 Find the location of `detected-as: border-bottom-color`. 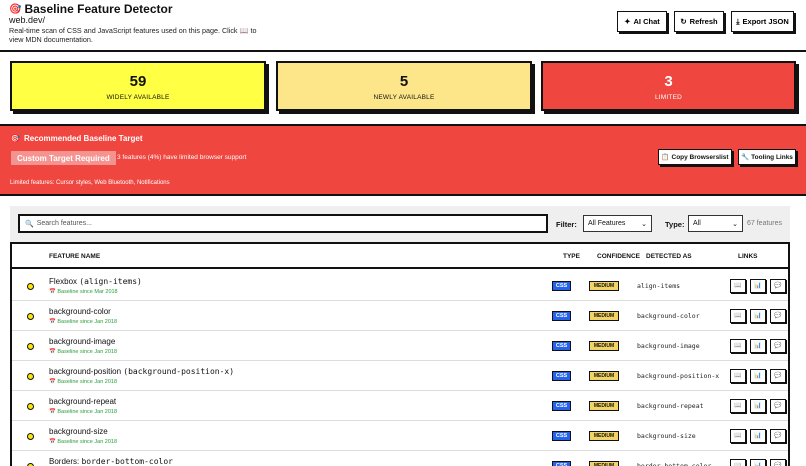

detected-as: border-bottom-color is located at coordinates (674, 464).